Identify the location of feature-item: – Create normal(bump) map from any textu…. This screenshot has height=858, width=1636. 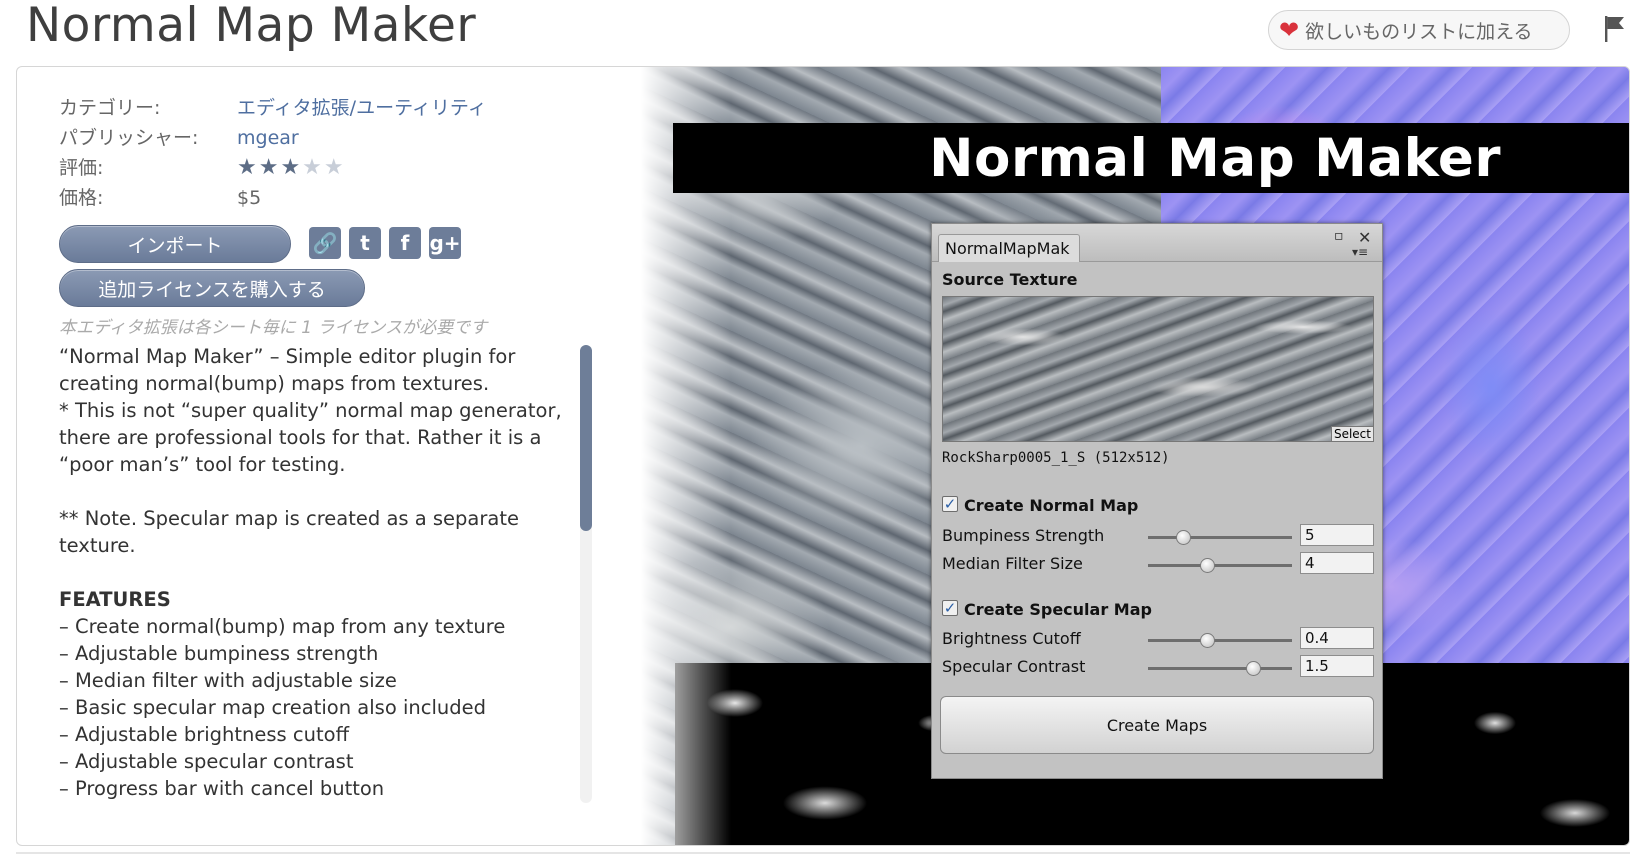
(282, 626).